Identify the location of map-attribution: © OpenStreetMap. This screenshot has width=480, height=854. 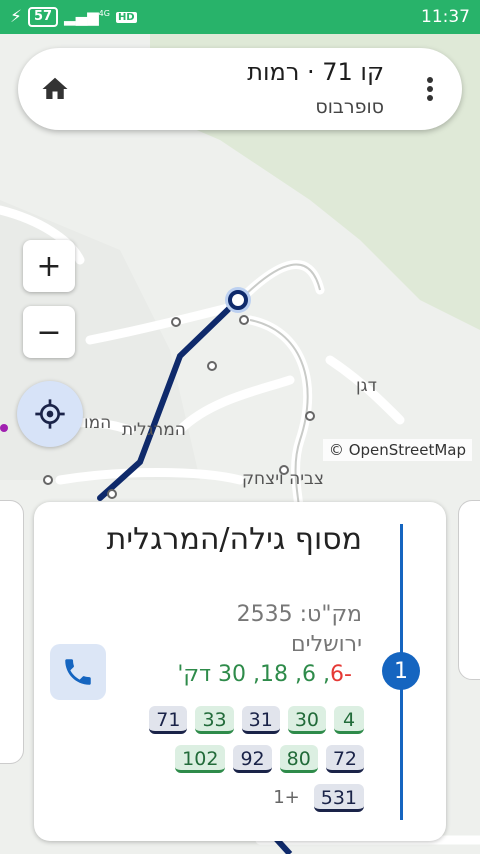
(397, 450).